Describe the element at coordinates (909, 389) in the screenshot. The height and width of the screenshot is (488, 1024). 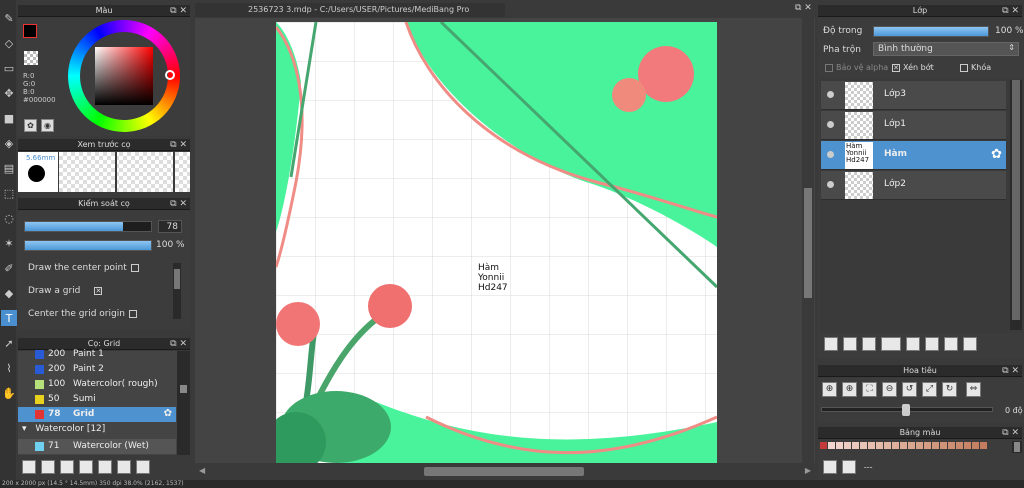
I see `rotate-left-icon: ↺` at that location.